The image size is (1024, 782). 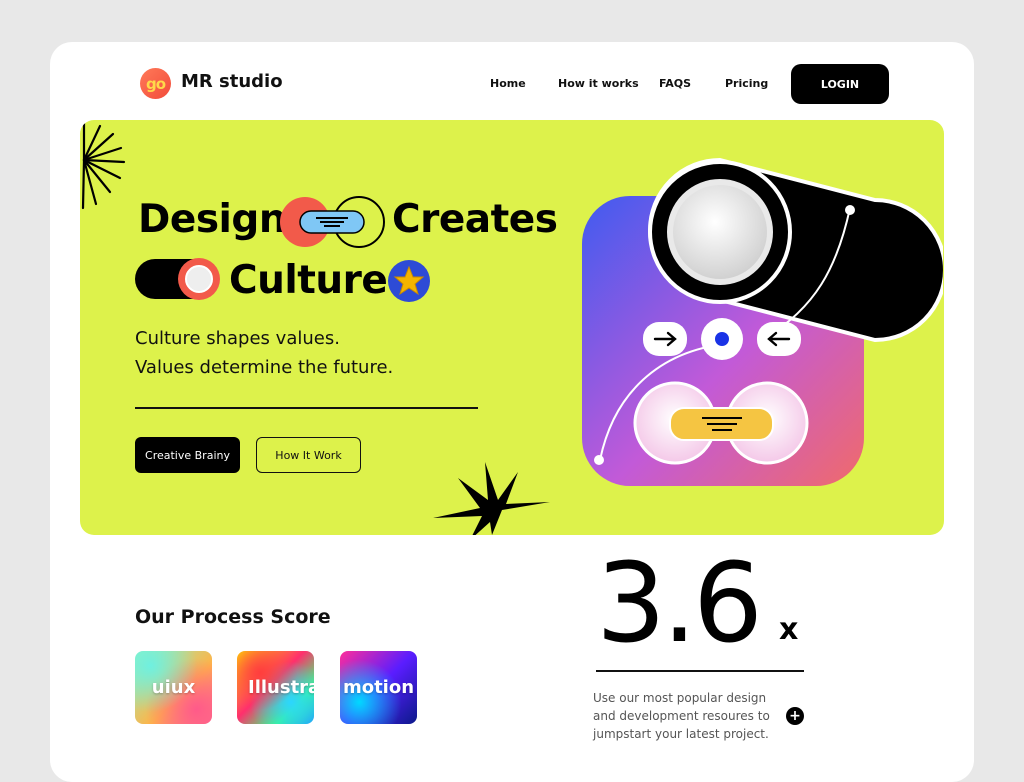 What do you see at coordinates (789, 629) in the screenshot?
I see `score-suffix: x` at bounding box center [789, 629].